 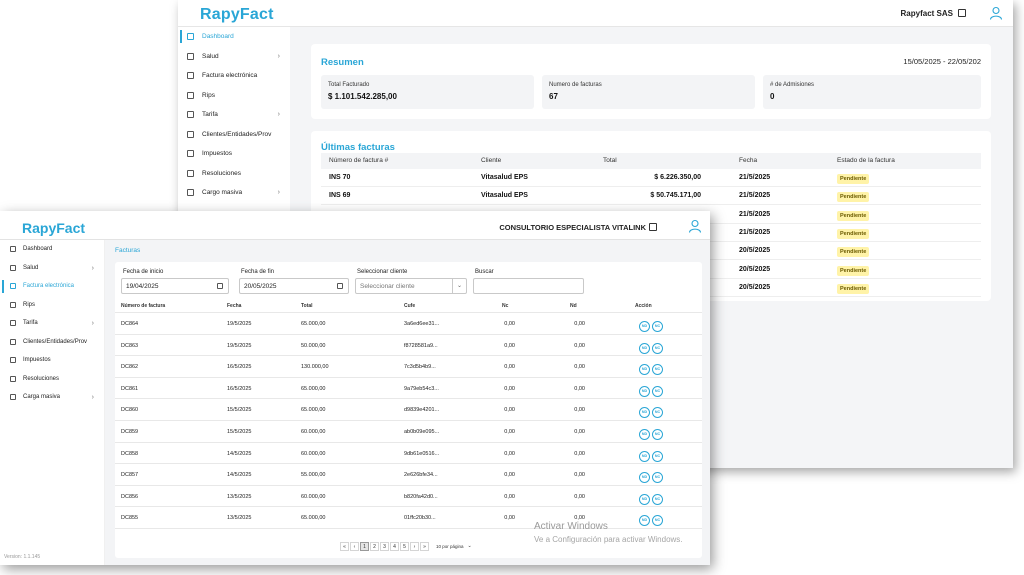 What do you see at coordinates (190, 56) in the screenshot?
I see `salud-icon` at bounding box center [190, 56].